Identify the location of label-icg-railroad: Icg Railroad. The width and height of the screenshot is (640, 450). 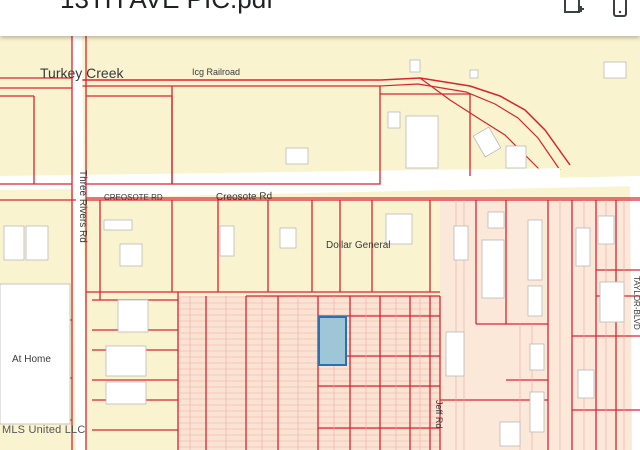
(216, 72).